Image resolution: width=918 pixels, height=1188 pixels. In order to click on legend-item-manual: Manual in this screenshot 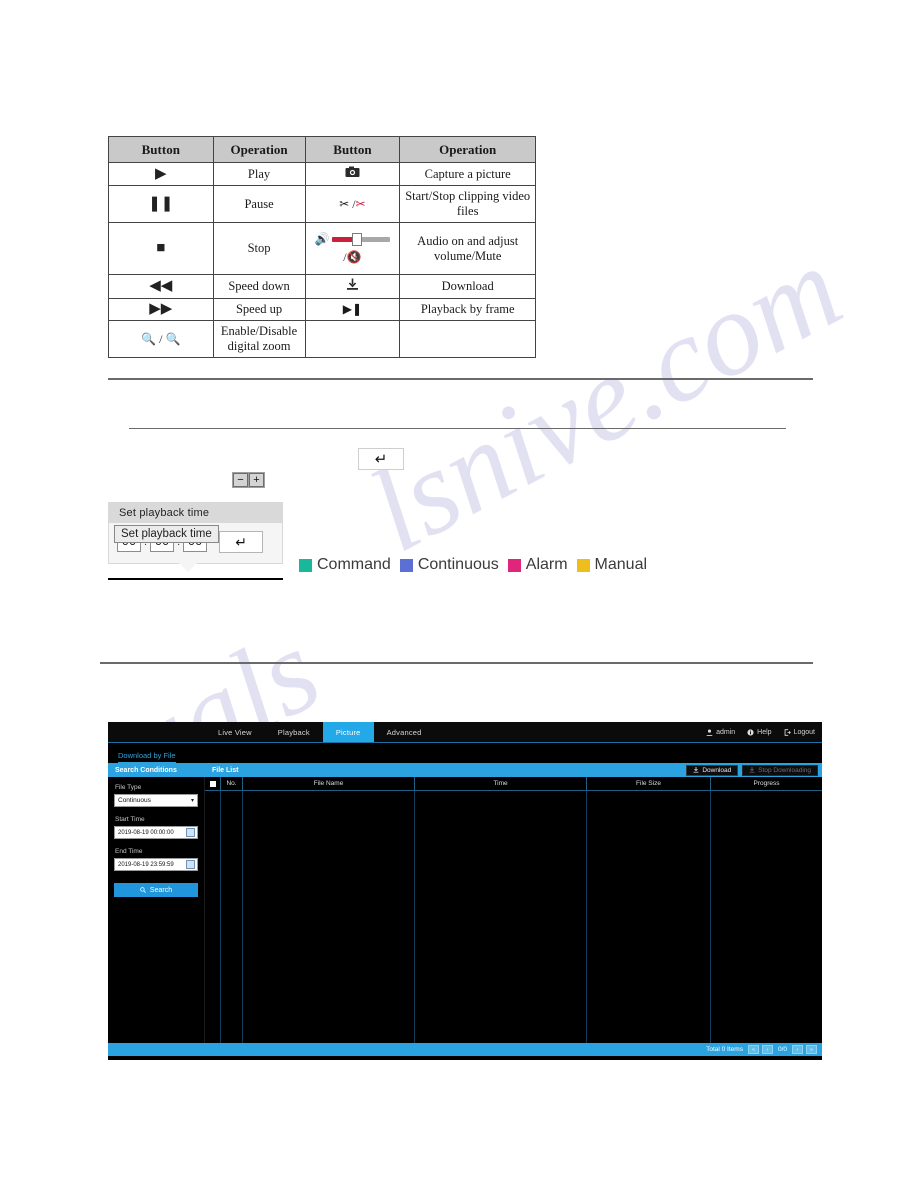, I will do `click(612, 565)`.